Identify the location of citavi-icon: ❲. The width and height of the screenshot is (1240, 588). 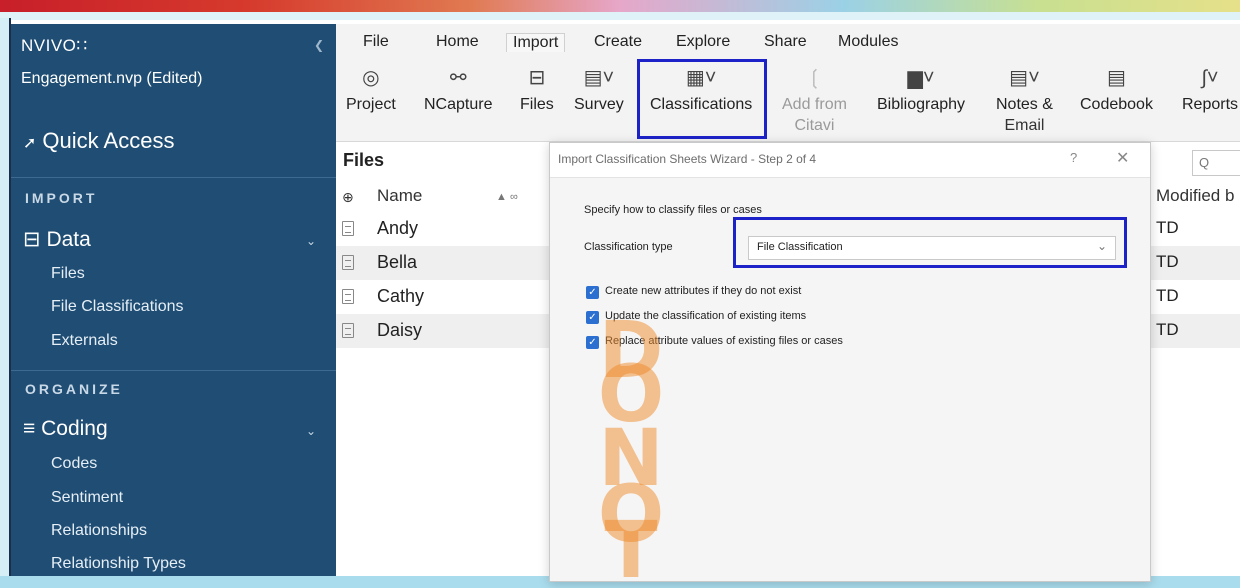
(814, 78).